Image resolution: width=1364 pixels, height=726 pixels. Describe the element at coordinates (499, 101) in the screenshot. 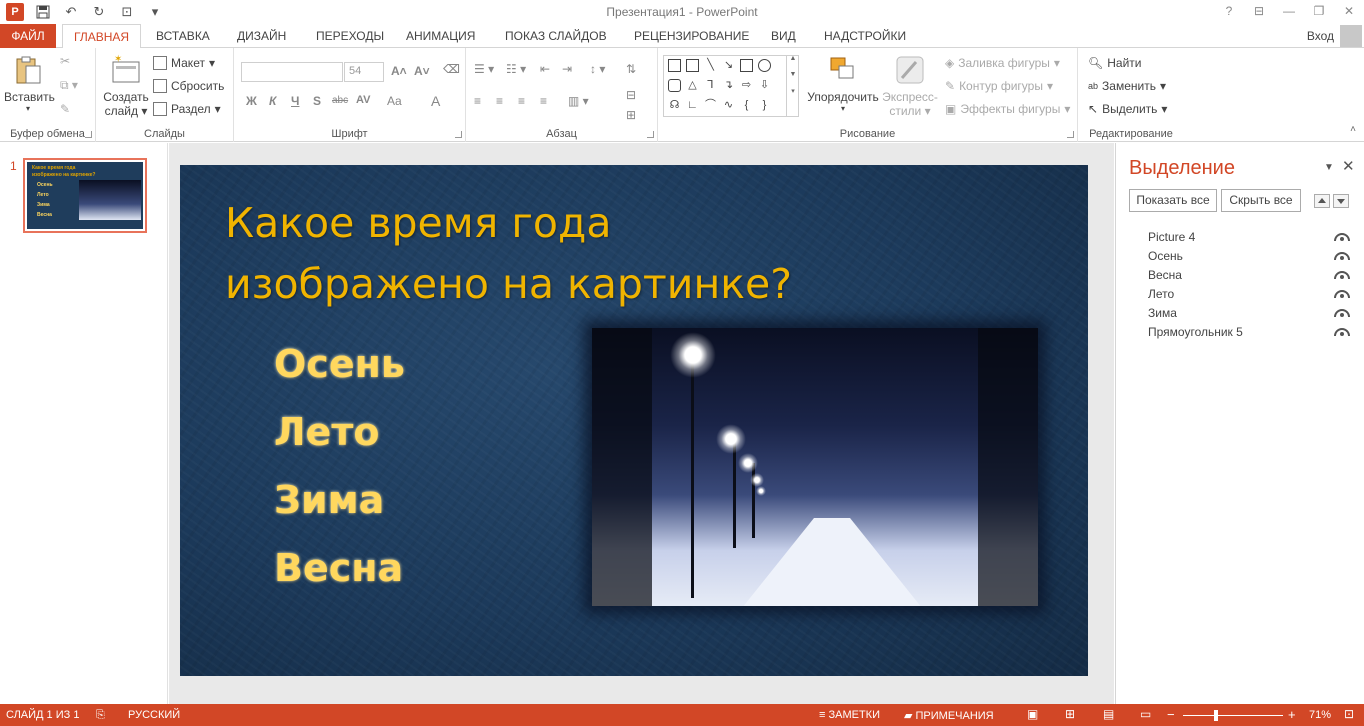

I see `align-center-icon: ≡` at that location.